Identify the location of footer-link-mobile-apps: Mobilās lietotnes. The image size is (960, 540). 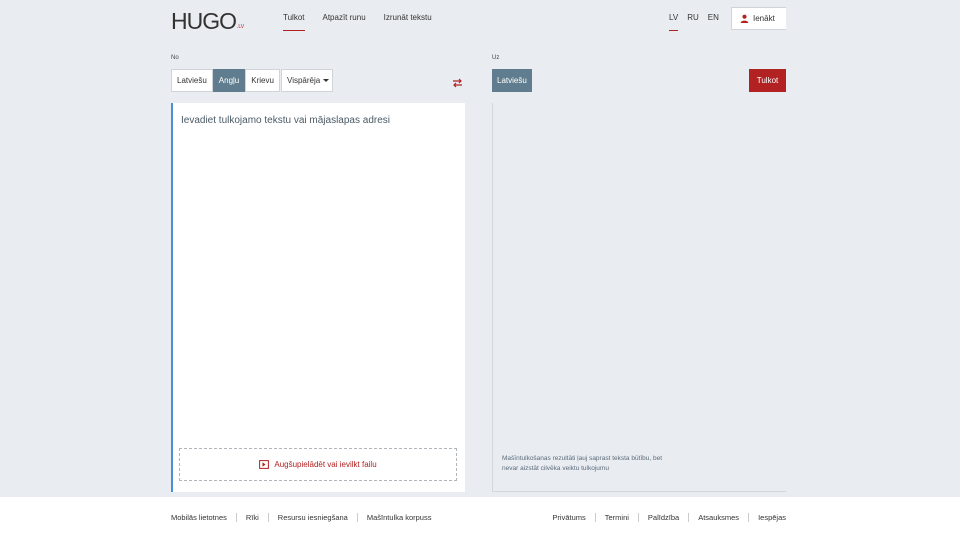
(199, 517).